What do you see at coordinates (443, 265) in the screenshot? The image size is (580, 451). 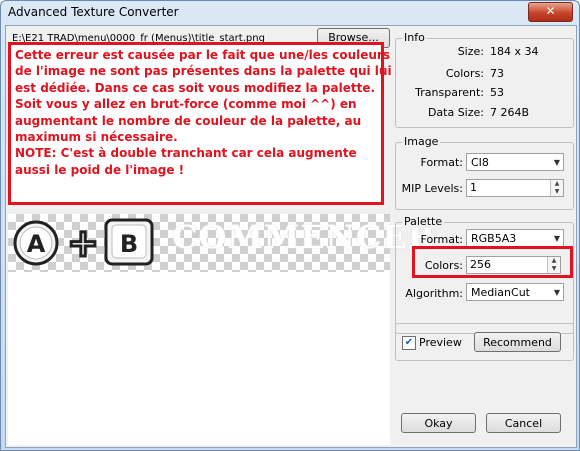 I see `palette-colors-label: Colors:` at bounding box center [443, 265].